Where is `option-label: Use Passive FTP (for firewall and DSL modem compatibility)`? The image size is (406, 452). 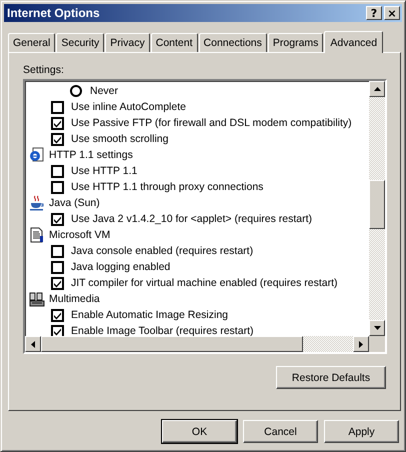
option-label: Use Passive FTP (for firewall and DSL modem compatibility) is located at coordinates (211, 123).